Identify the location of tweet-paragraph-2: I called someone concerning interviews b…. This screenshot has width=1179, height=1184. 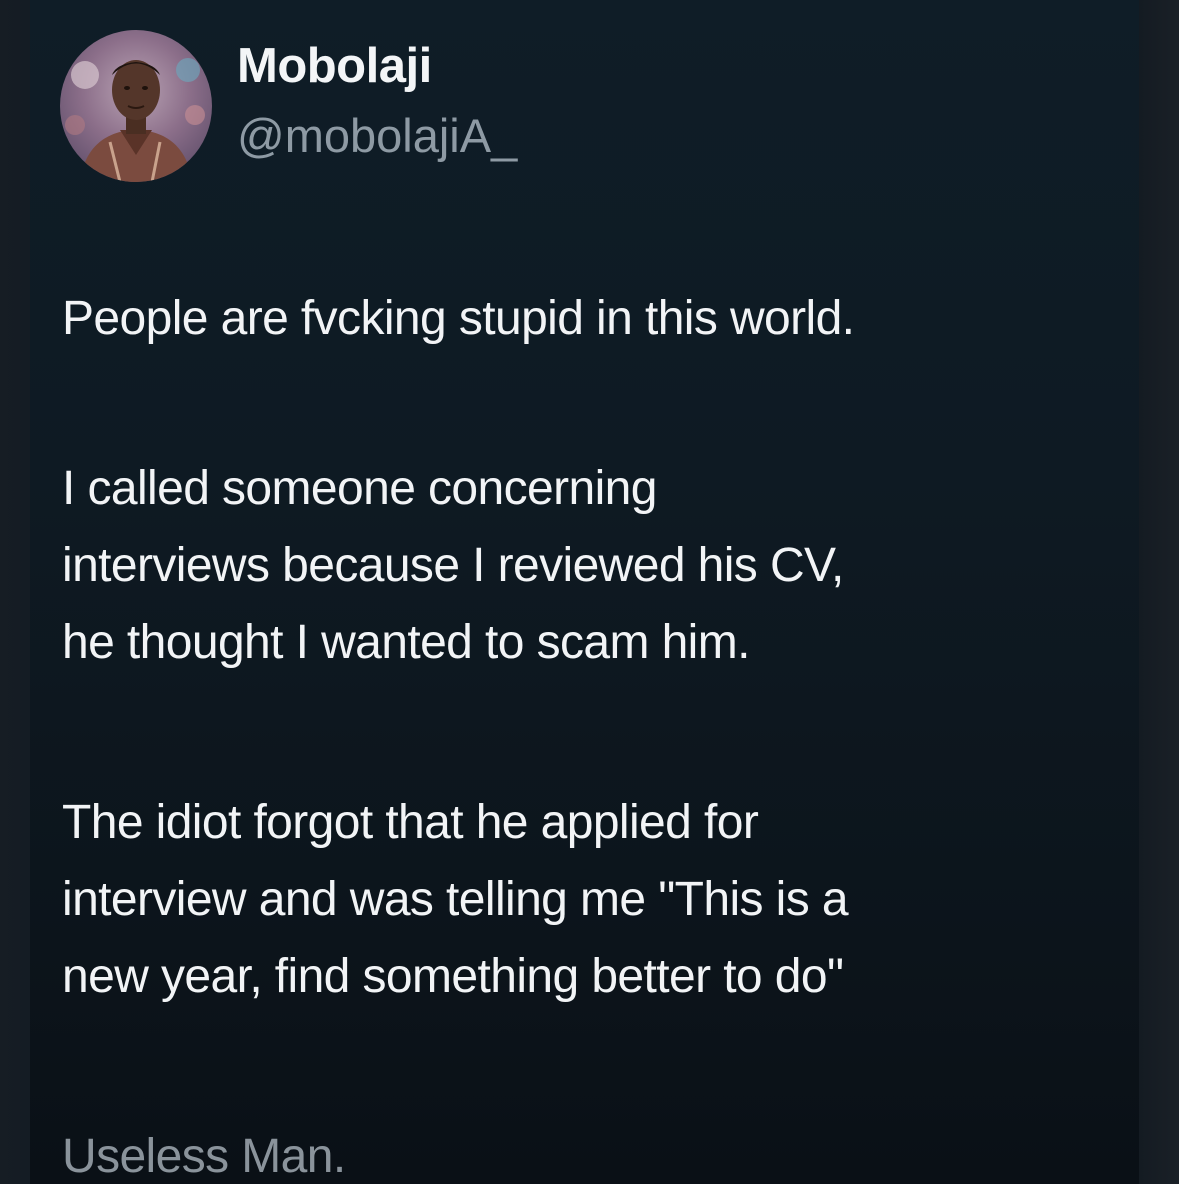
(453, 565).